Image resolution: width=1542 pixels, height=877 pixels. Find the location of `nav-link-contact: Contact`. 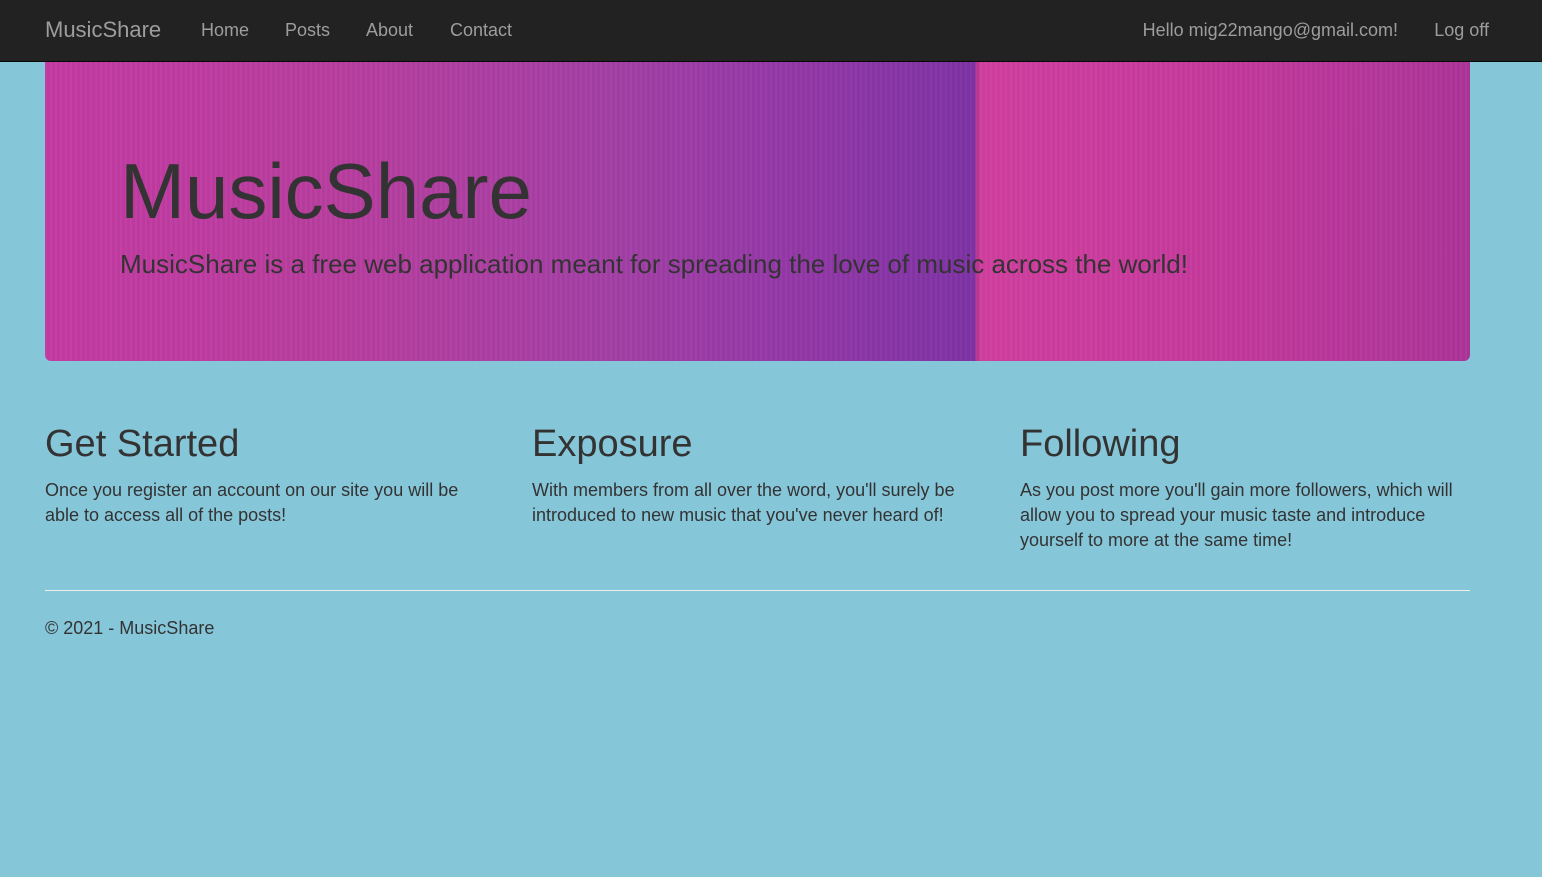

nav-link-contact: Contact is located at coordinates (481, 30).